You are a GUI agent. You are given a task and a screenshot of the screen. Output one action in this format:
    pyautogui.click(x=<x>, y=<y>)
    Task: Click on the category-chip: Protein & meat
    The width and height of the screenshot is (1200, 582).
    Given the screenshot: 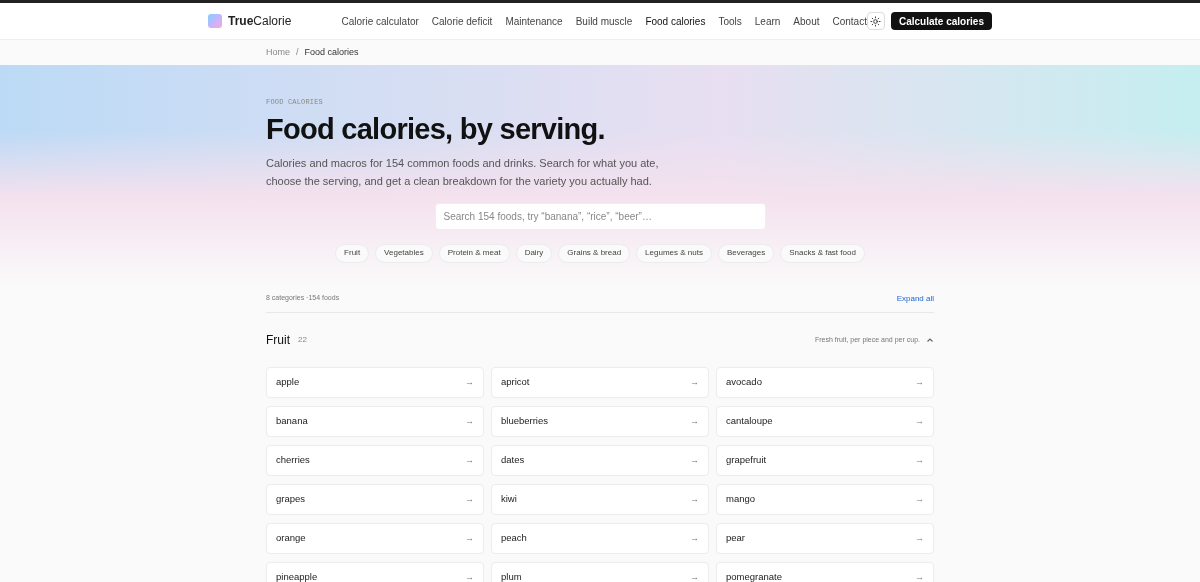 What is the action you would take?
    pyautogui.click(x=474, y=253)
    